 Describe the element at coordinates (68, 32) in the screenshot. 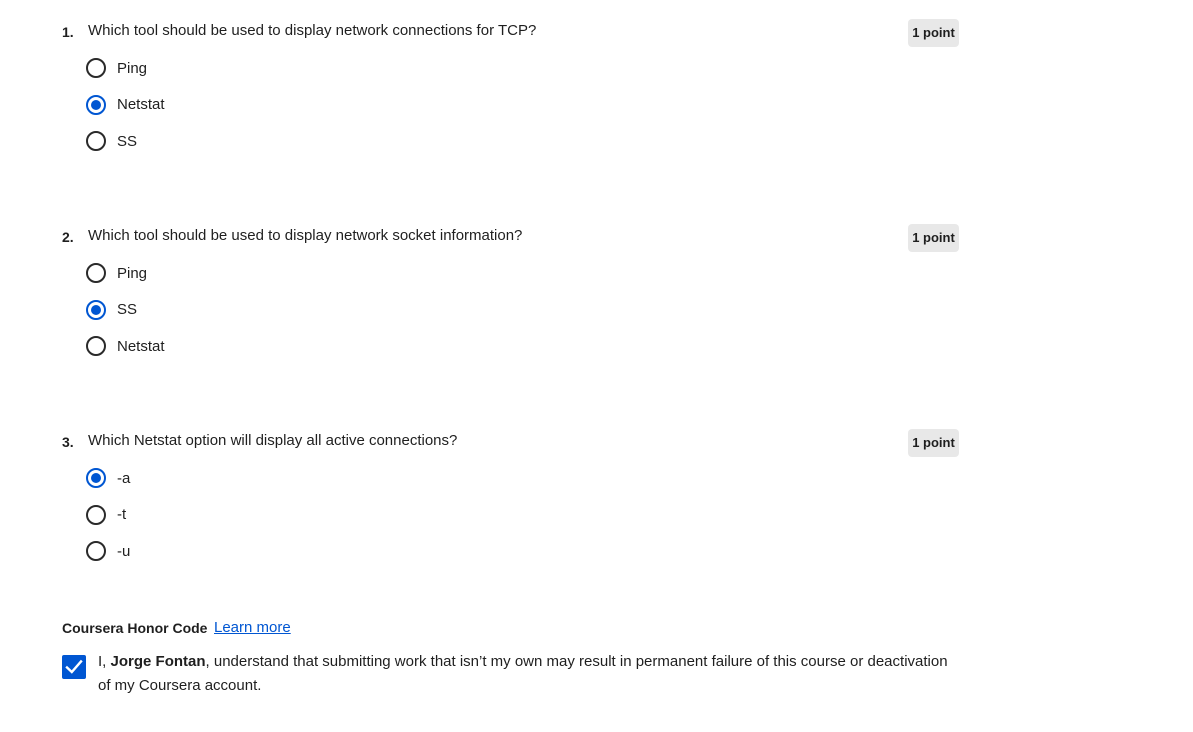

I see `question-number: 1.` at that location.